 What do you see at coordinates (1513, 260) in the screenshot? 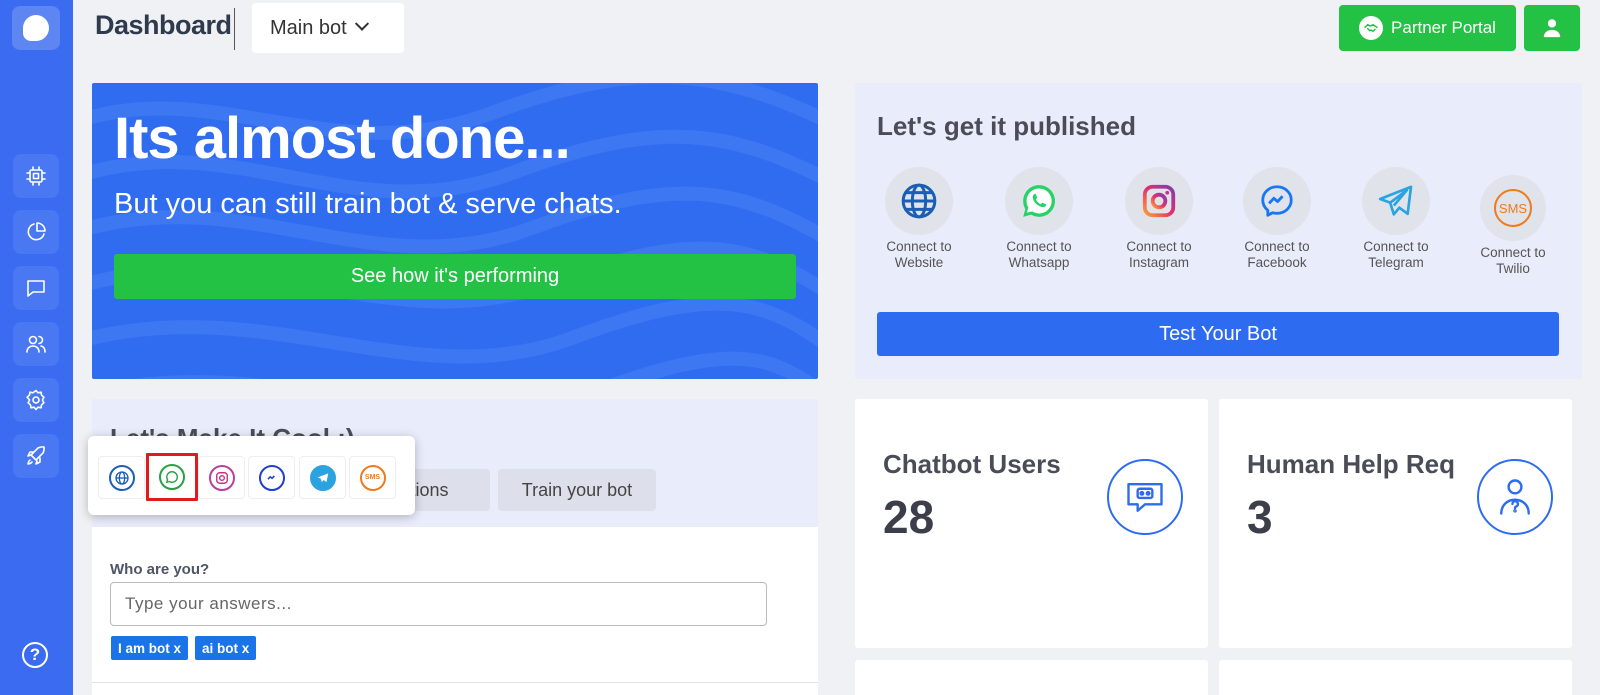
I see `connect-twilio-label: Connect to Twilio` at bounding box center [1513, 260].